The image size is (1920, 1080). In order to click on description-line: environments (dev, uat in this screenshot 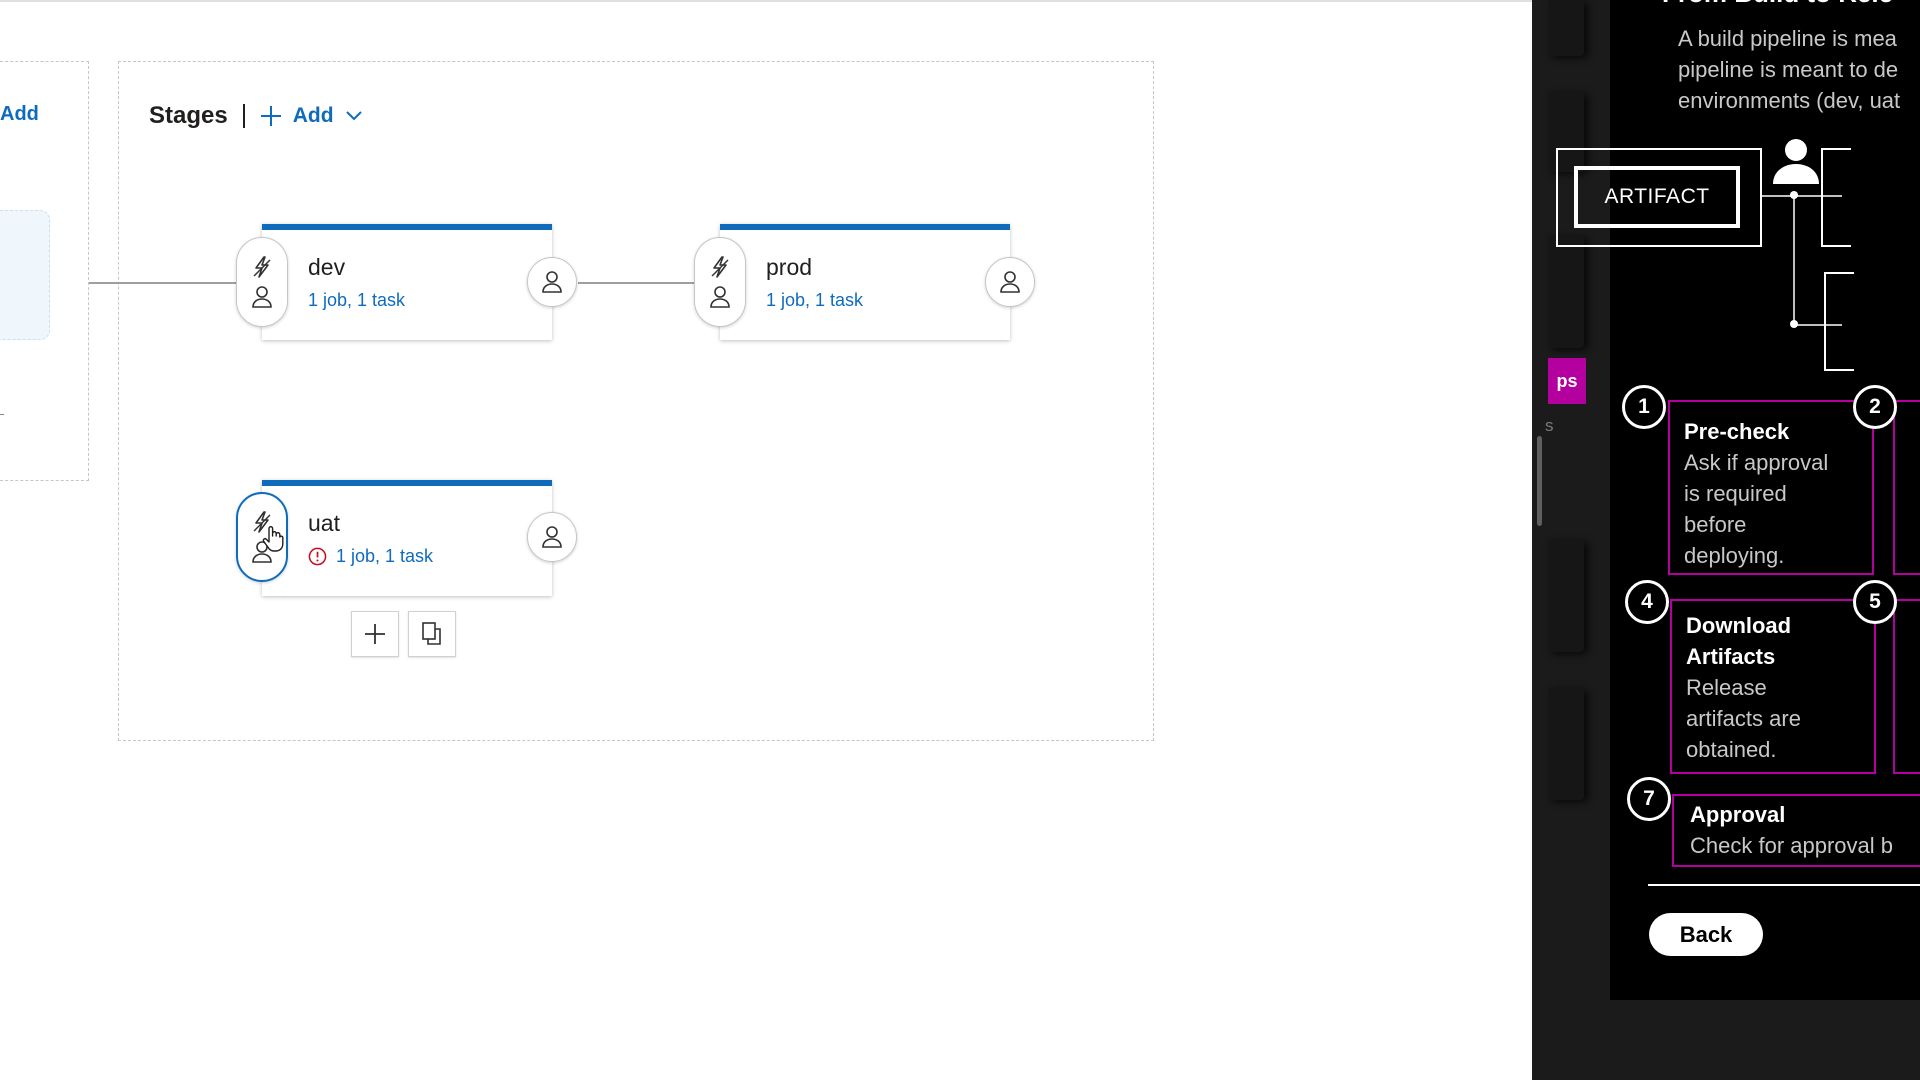, I will do `click(1789, 100)`.